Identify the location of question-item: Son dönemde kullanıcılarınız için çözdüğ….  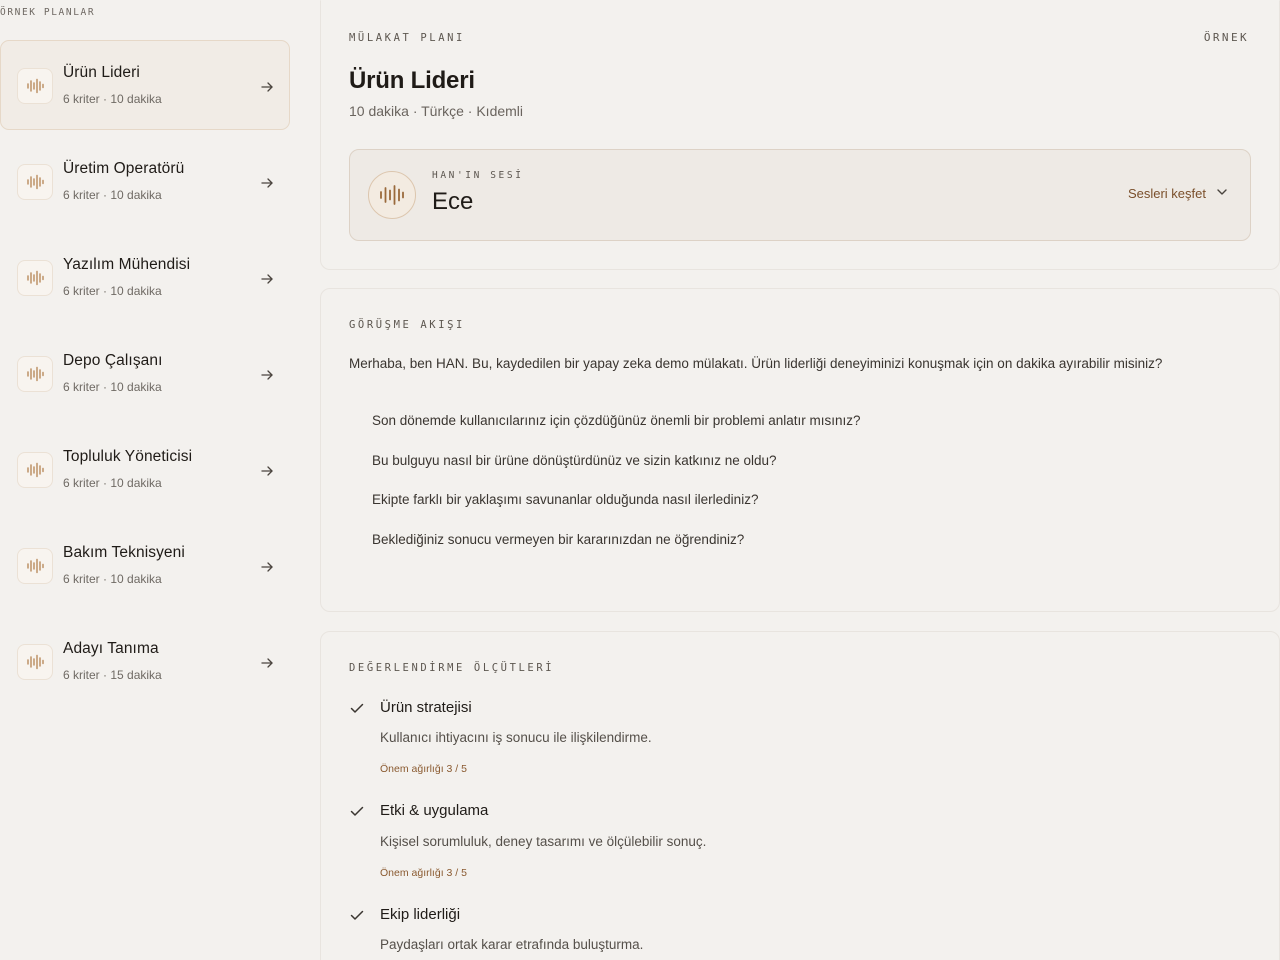
(616, 420).